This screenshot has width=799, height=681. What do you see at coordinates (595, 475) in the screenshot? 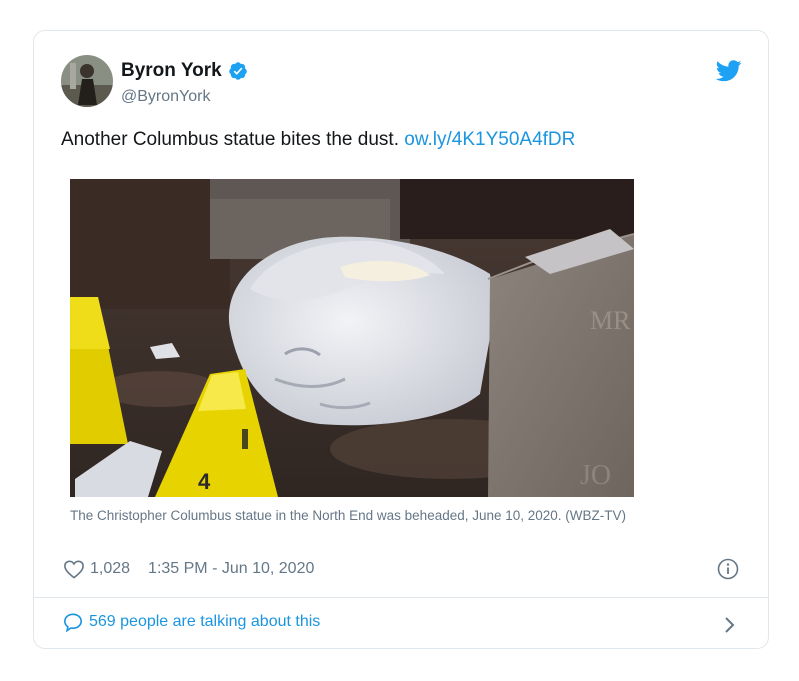
I see `svg-text: JO` at bounding box center [595, 475].